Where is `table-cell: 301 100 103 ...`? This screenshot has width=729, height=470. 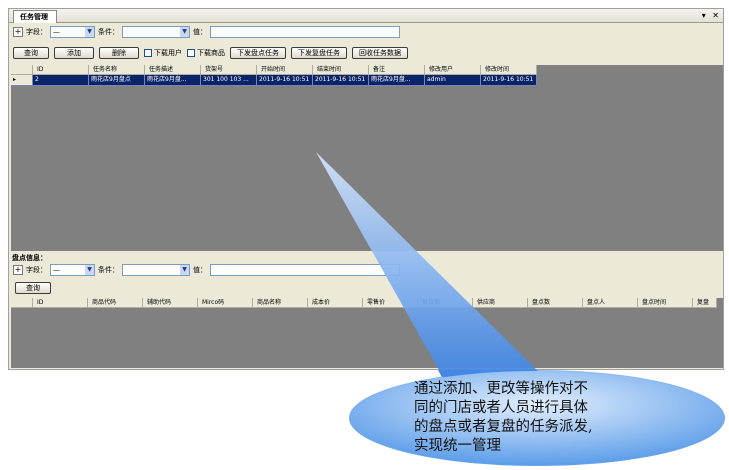 table-cell: 301 100 103 ... is located at coordinates (229, 80).